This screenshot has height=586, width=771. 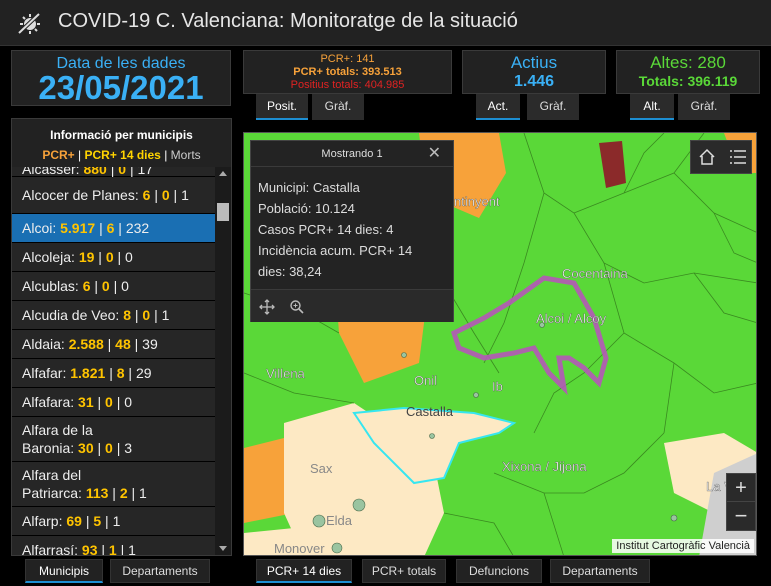 I want to click on tab-departaments-right: Departaments, so click(x=600, y=571).